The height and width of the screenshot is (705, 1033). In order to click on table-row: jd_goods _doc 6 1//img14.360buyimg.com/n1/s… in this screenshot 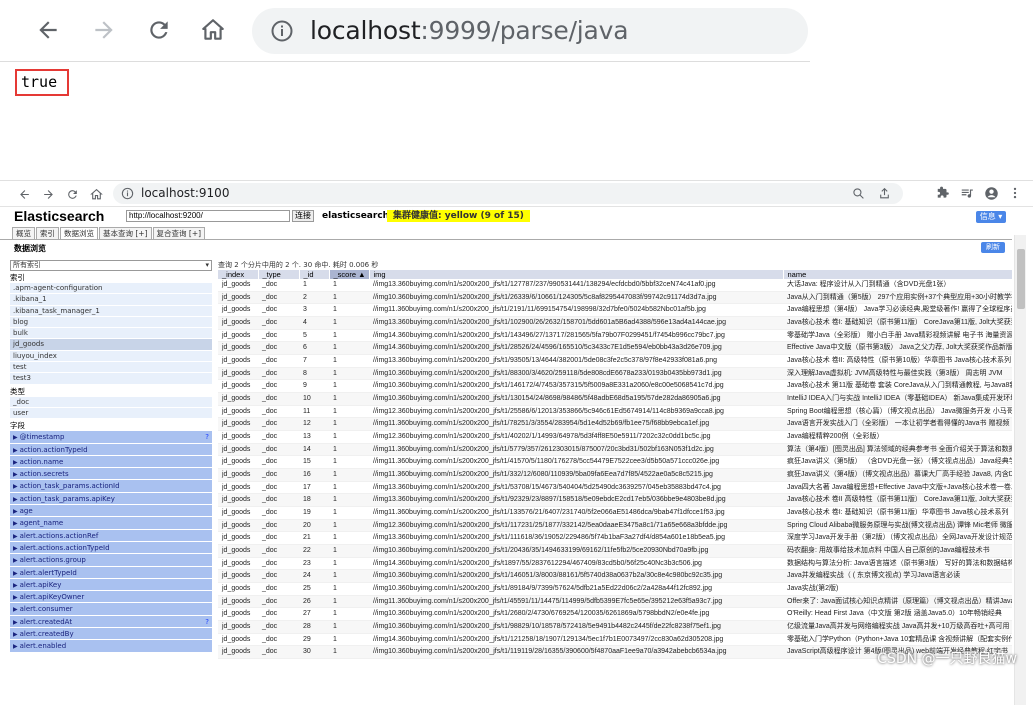, I will do `click(615, 348)`.